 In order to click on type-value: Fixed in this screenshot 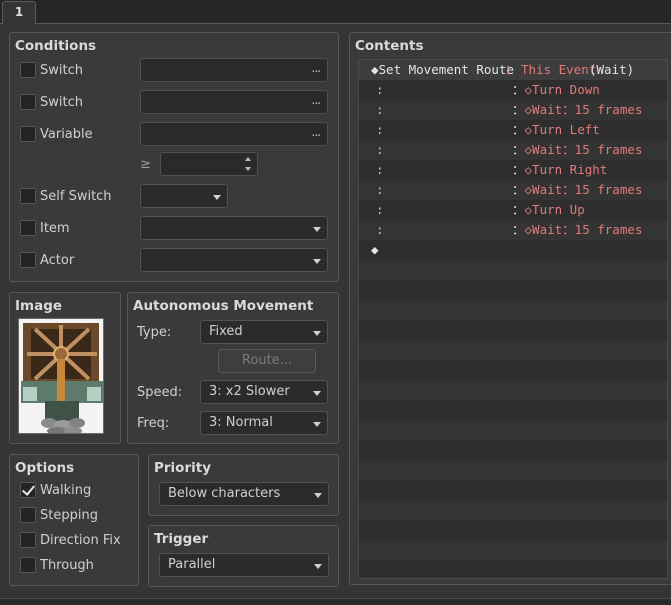, I will do `click(226, 331)`.